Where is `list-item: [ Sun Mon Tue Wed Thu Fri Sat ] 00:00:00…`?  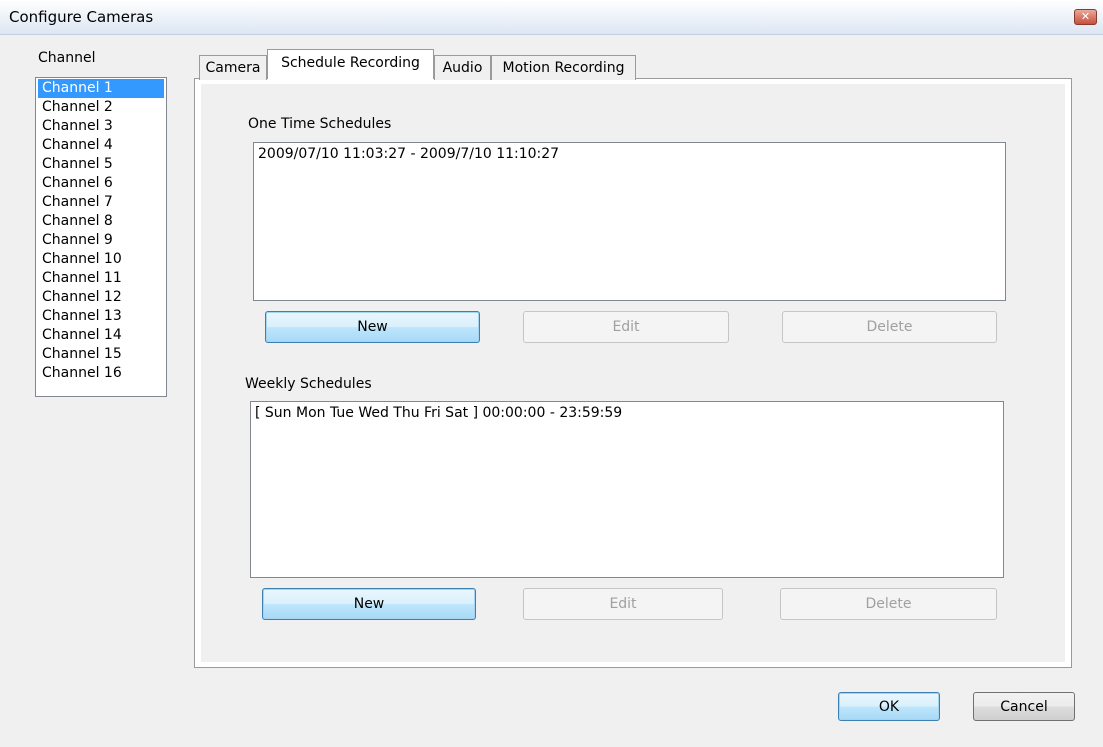 list-item: [ Sun Mon Tue Wed Thu Fri Sat ] 00:00:00… is located at coordinates (627, 411).